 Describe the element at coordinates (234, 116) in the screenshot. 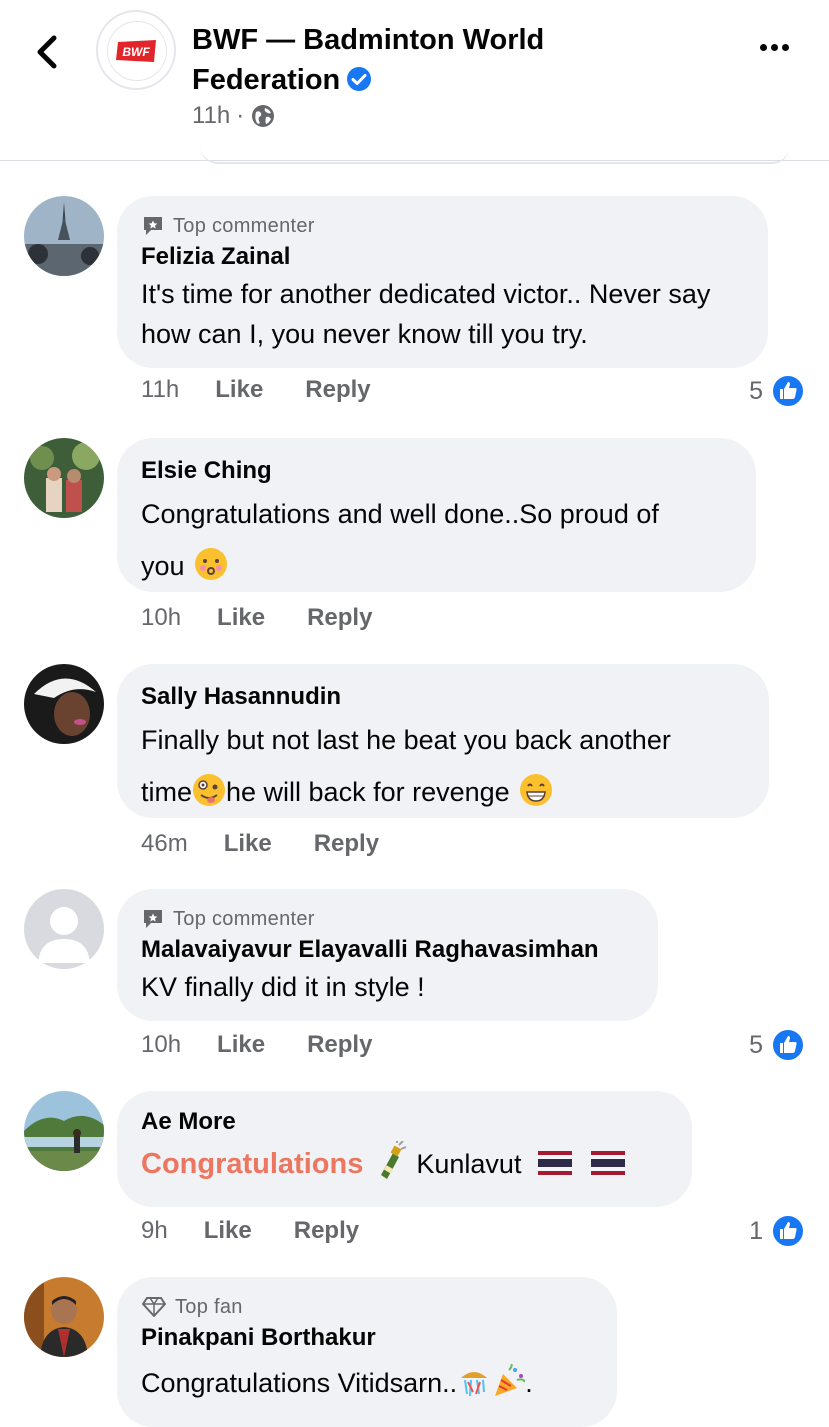

I see `post-meta: 11h ·` at that location.